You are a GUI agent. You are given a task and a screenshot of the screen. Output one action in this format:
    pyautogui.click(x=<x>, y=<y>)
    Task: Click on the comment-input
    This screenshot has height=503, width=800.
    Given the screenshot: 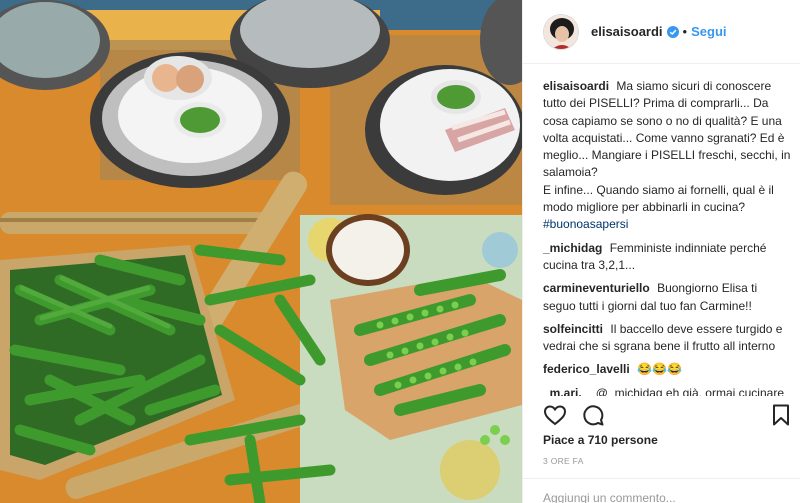 What is the action you would take?
    pyautogui.click(x=663, y=497)
    